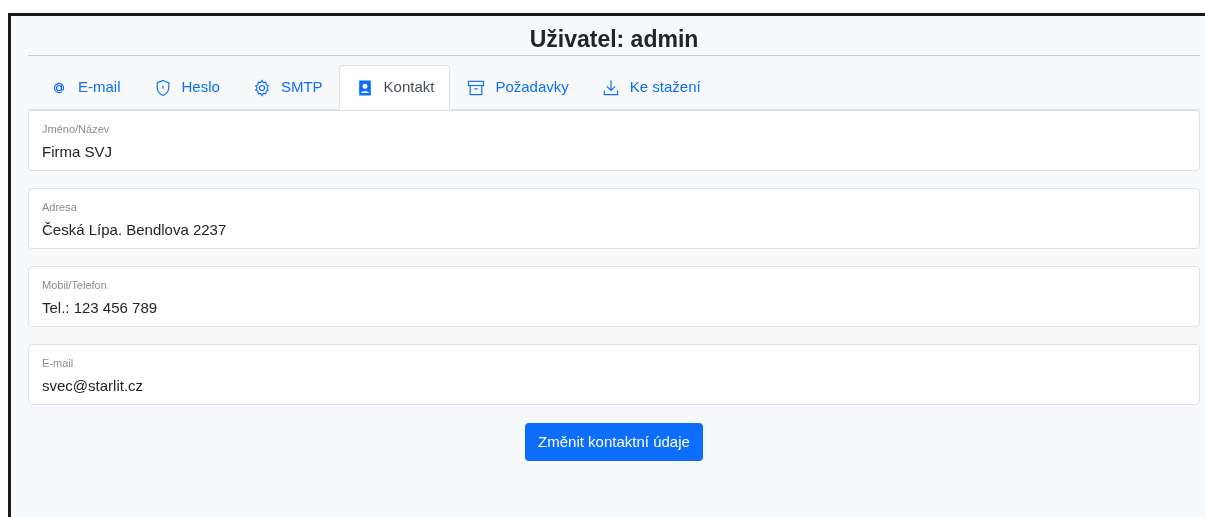  Describe the element at coordinates (650, 87) in the screenshot. I see `tab: Ke stažení` at that location.